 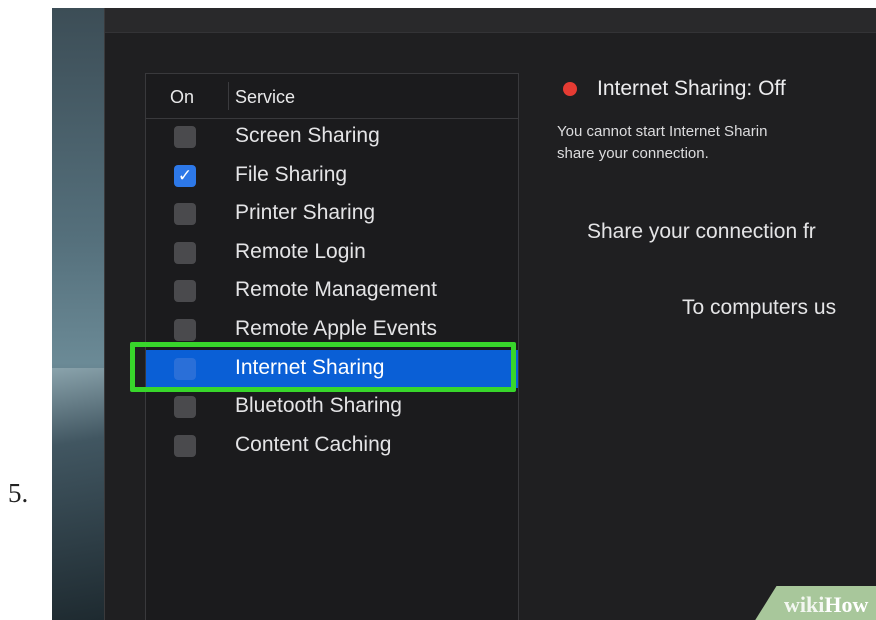 I want to click on status-description-line: You cannot start Internet Sharin, so click(x=662, y=131).